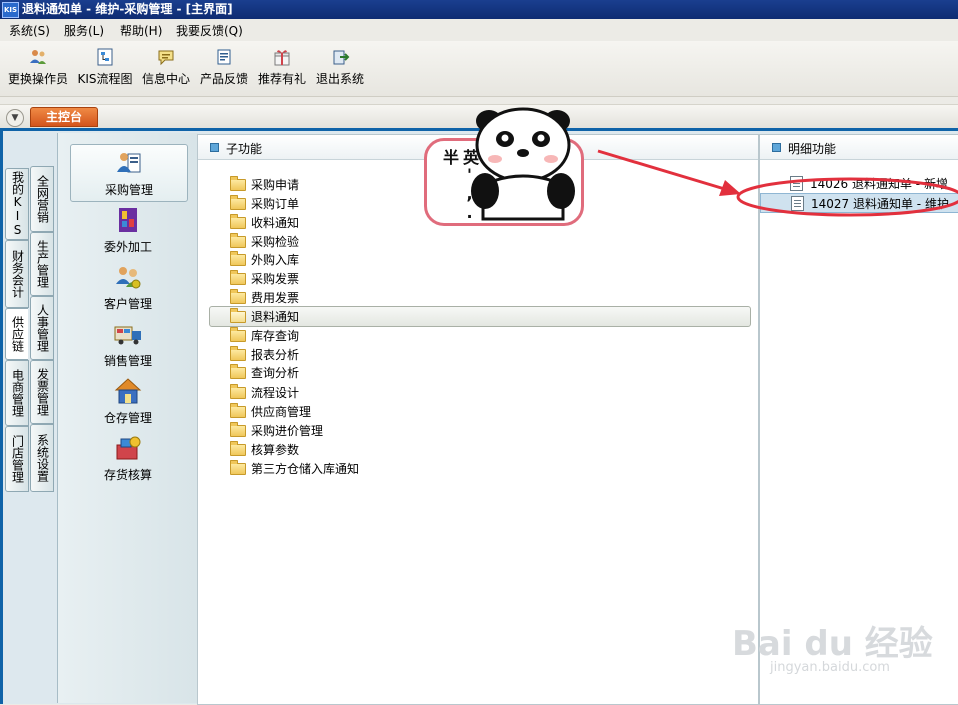 This screenshot has width=958, height=705. I want to click on detail-item-selected: 14027 退料通知单 - 维护, so click(859, 203).